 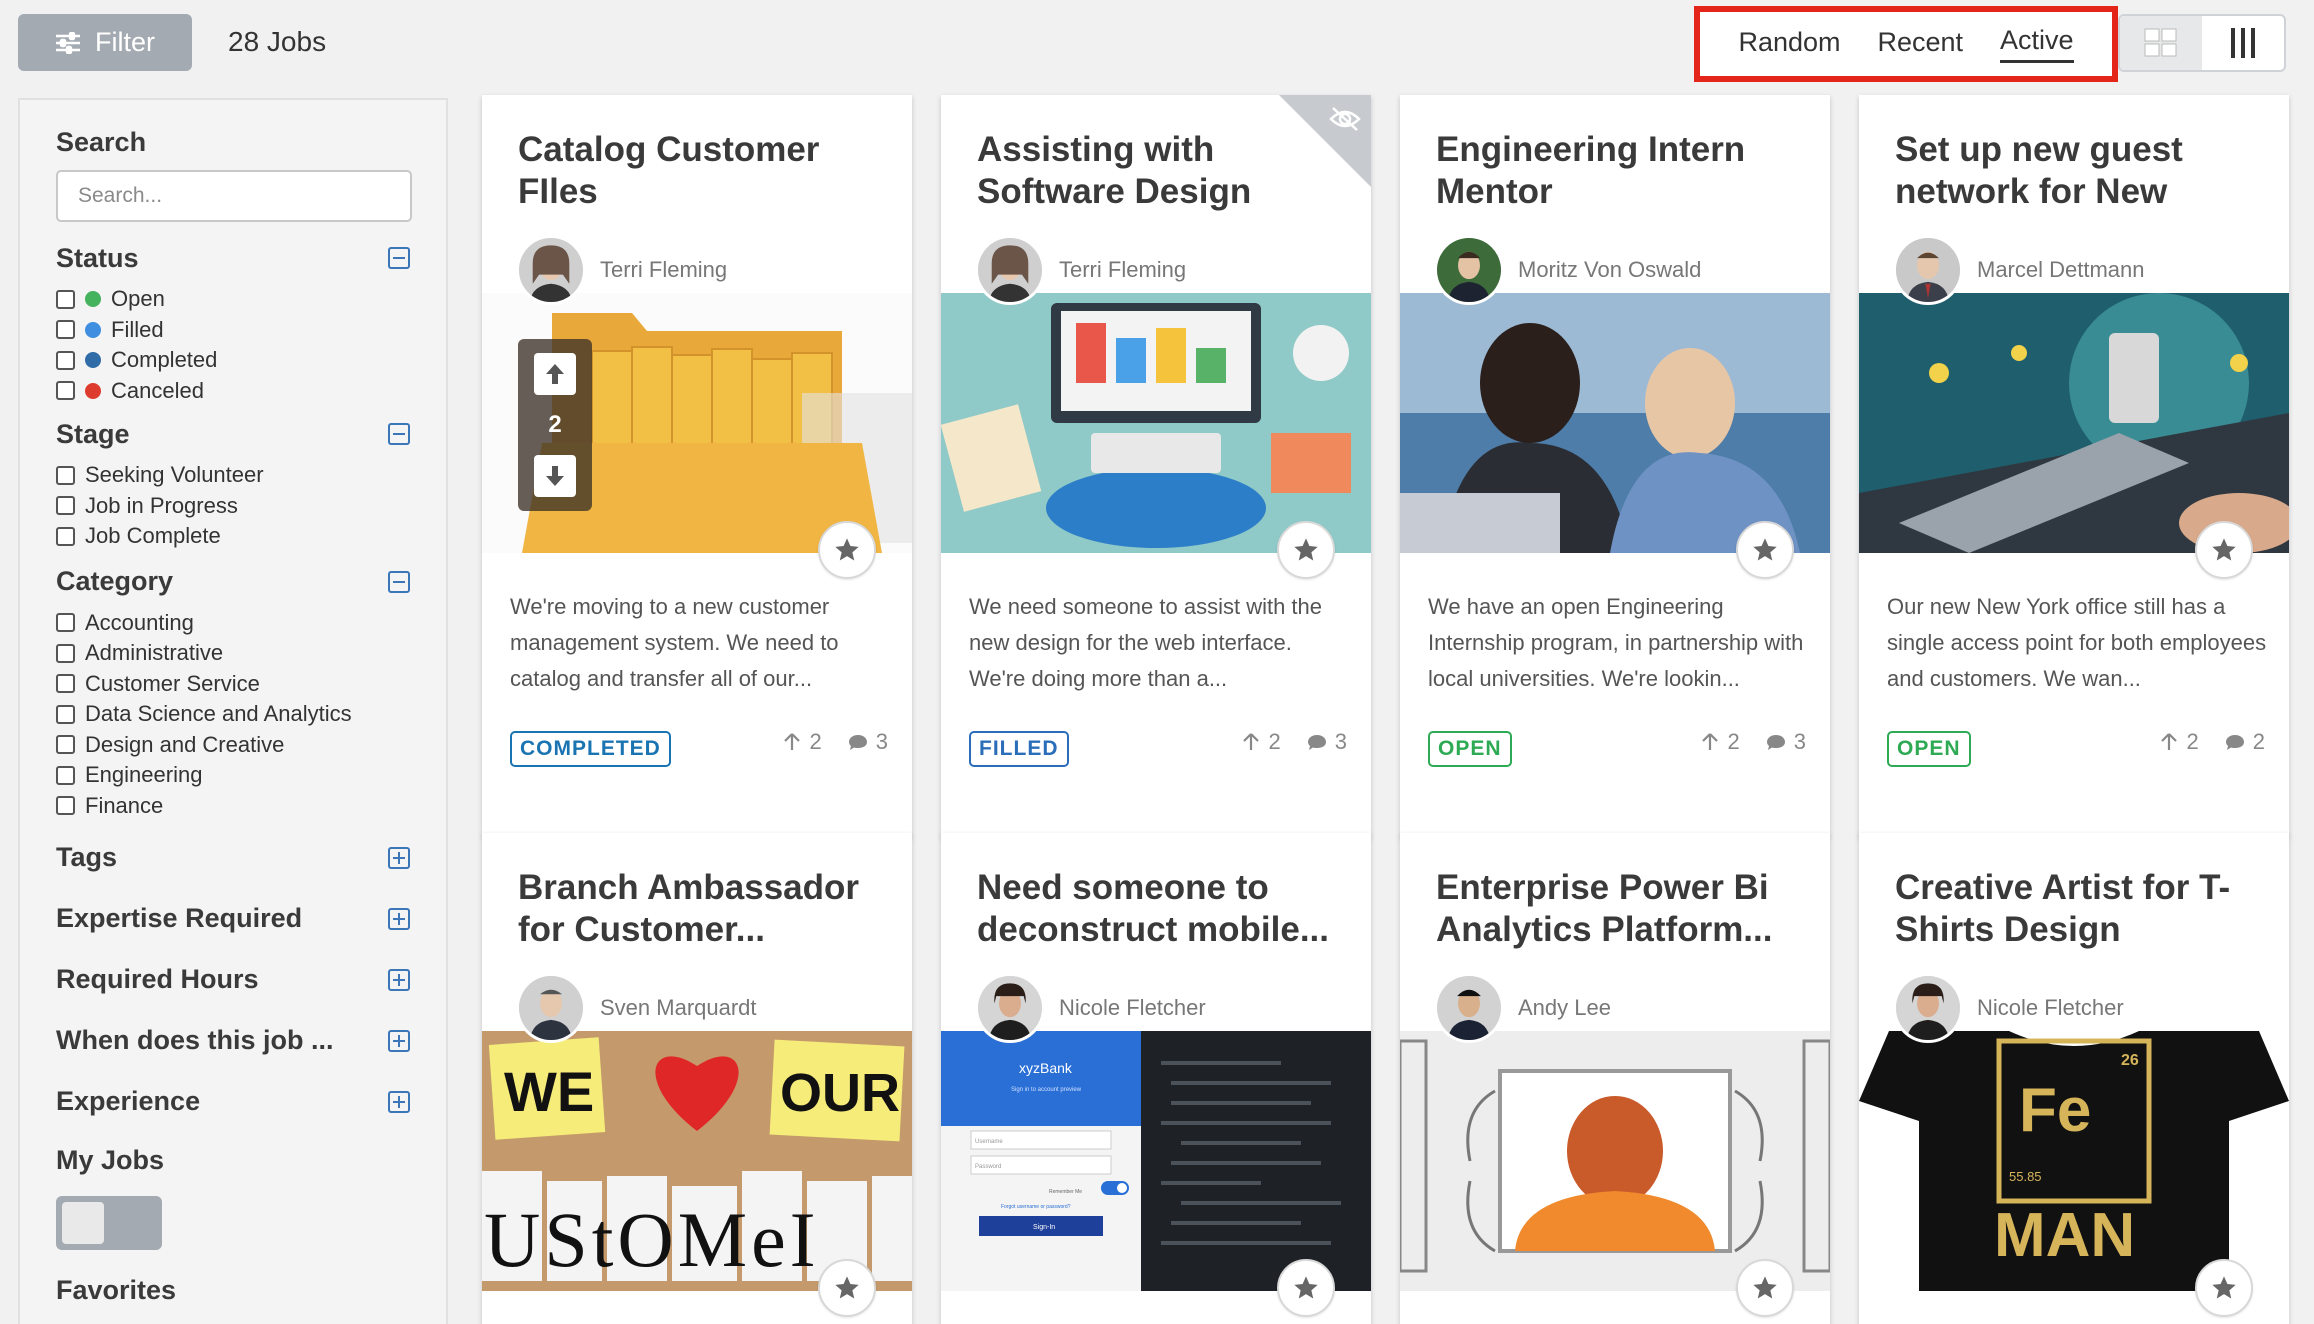 I want to click on column-view-button, so click(x=2243, y=43).